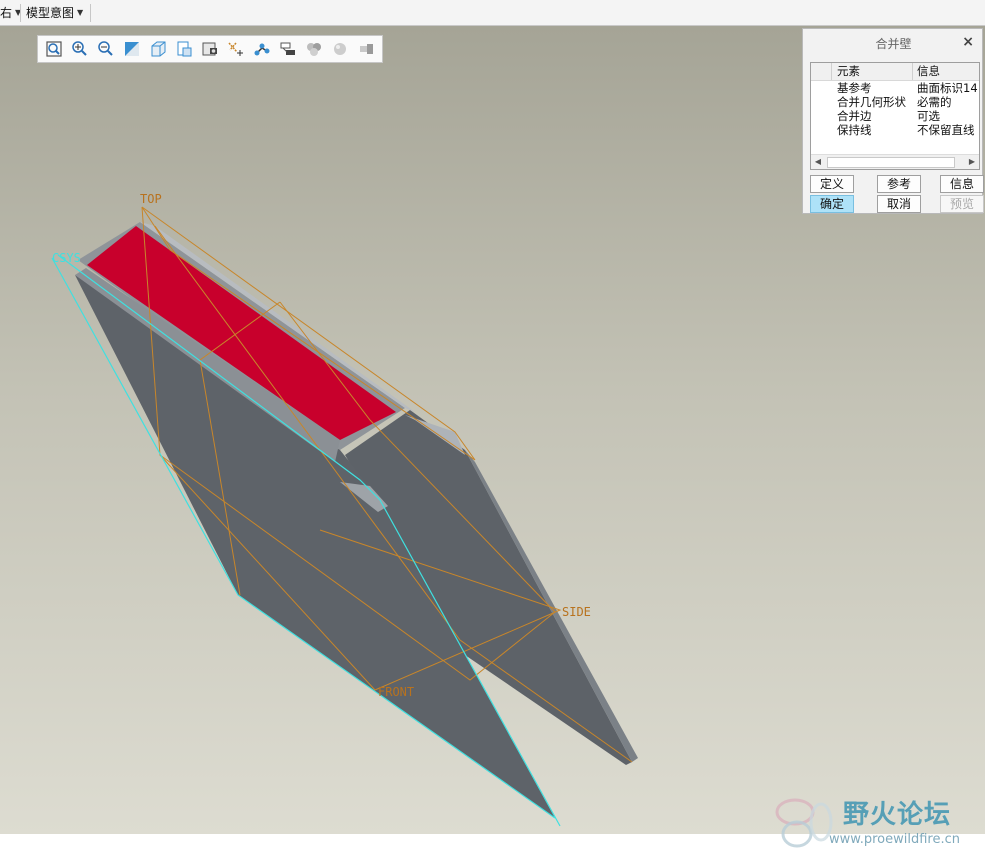  What do you see at coordinates (962, 204) in the screenshot?
I see `preview-button: 预览` at bounding box center [962, 204].